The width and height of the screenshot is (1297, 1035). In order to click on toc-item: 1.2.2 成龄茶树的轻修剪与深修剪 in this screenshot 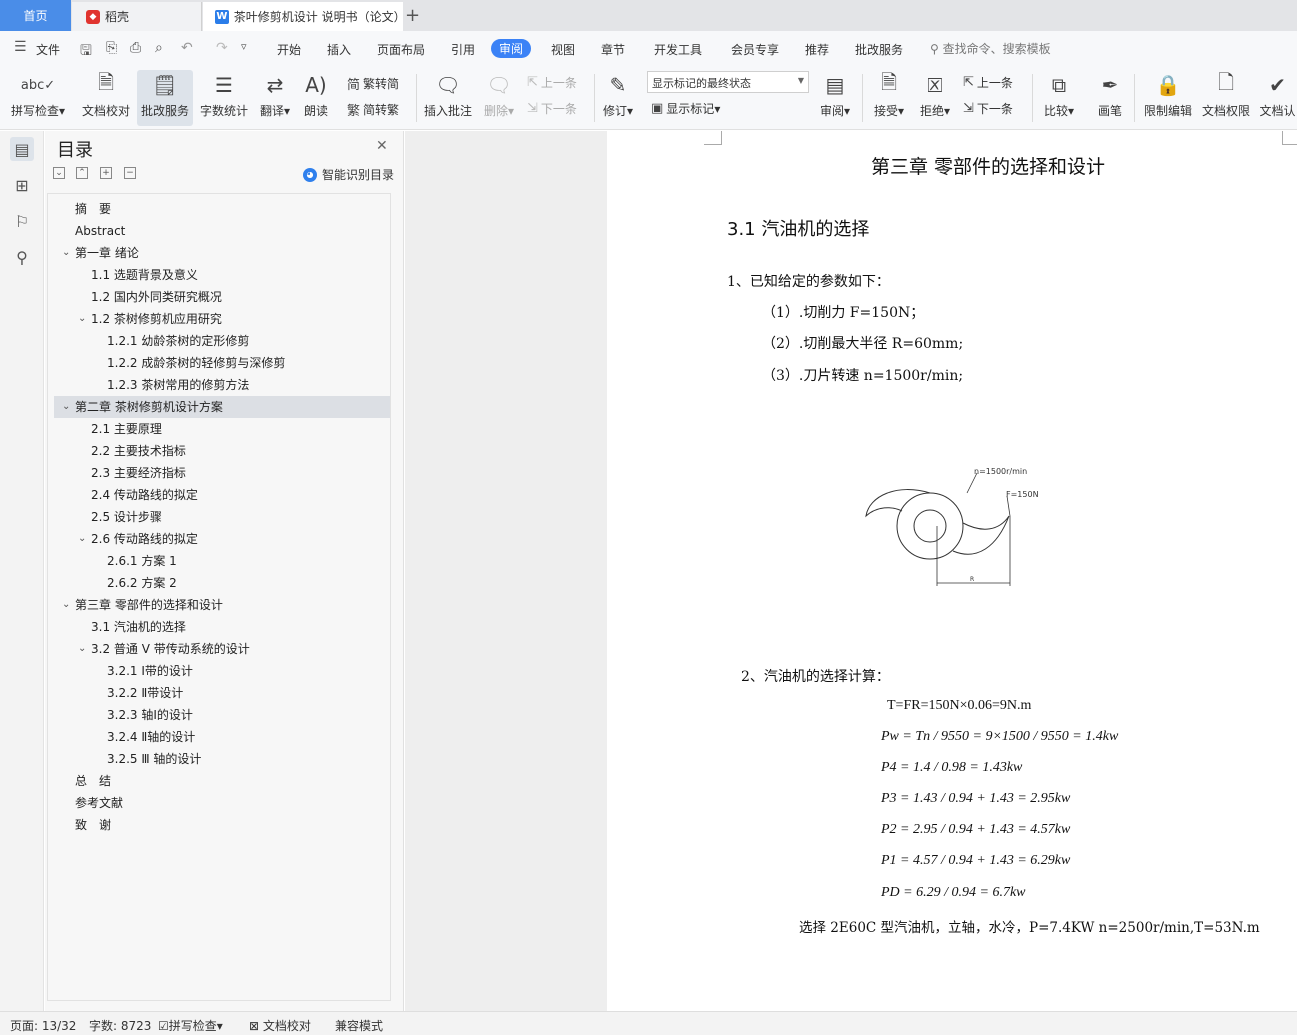, I will do `click(219, 363)`.